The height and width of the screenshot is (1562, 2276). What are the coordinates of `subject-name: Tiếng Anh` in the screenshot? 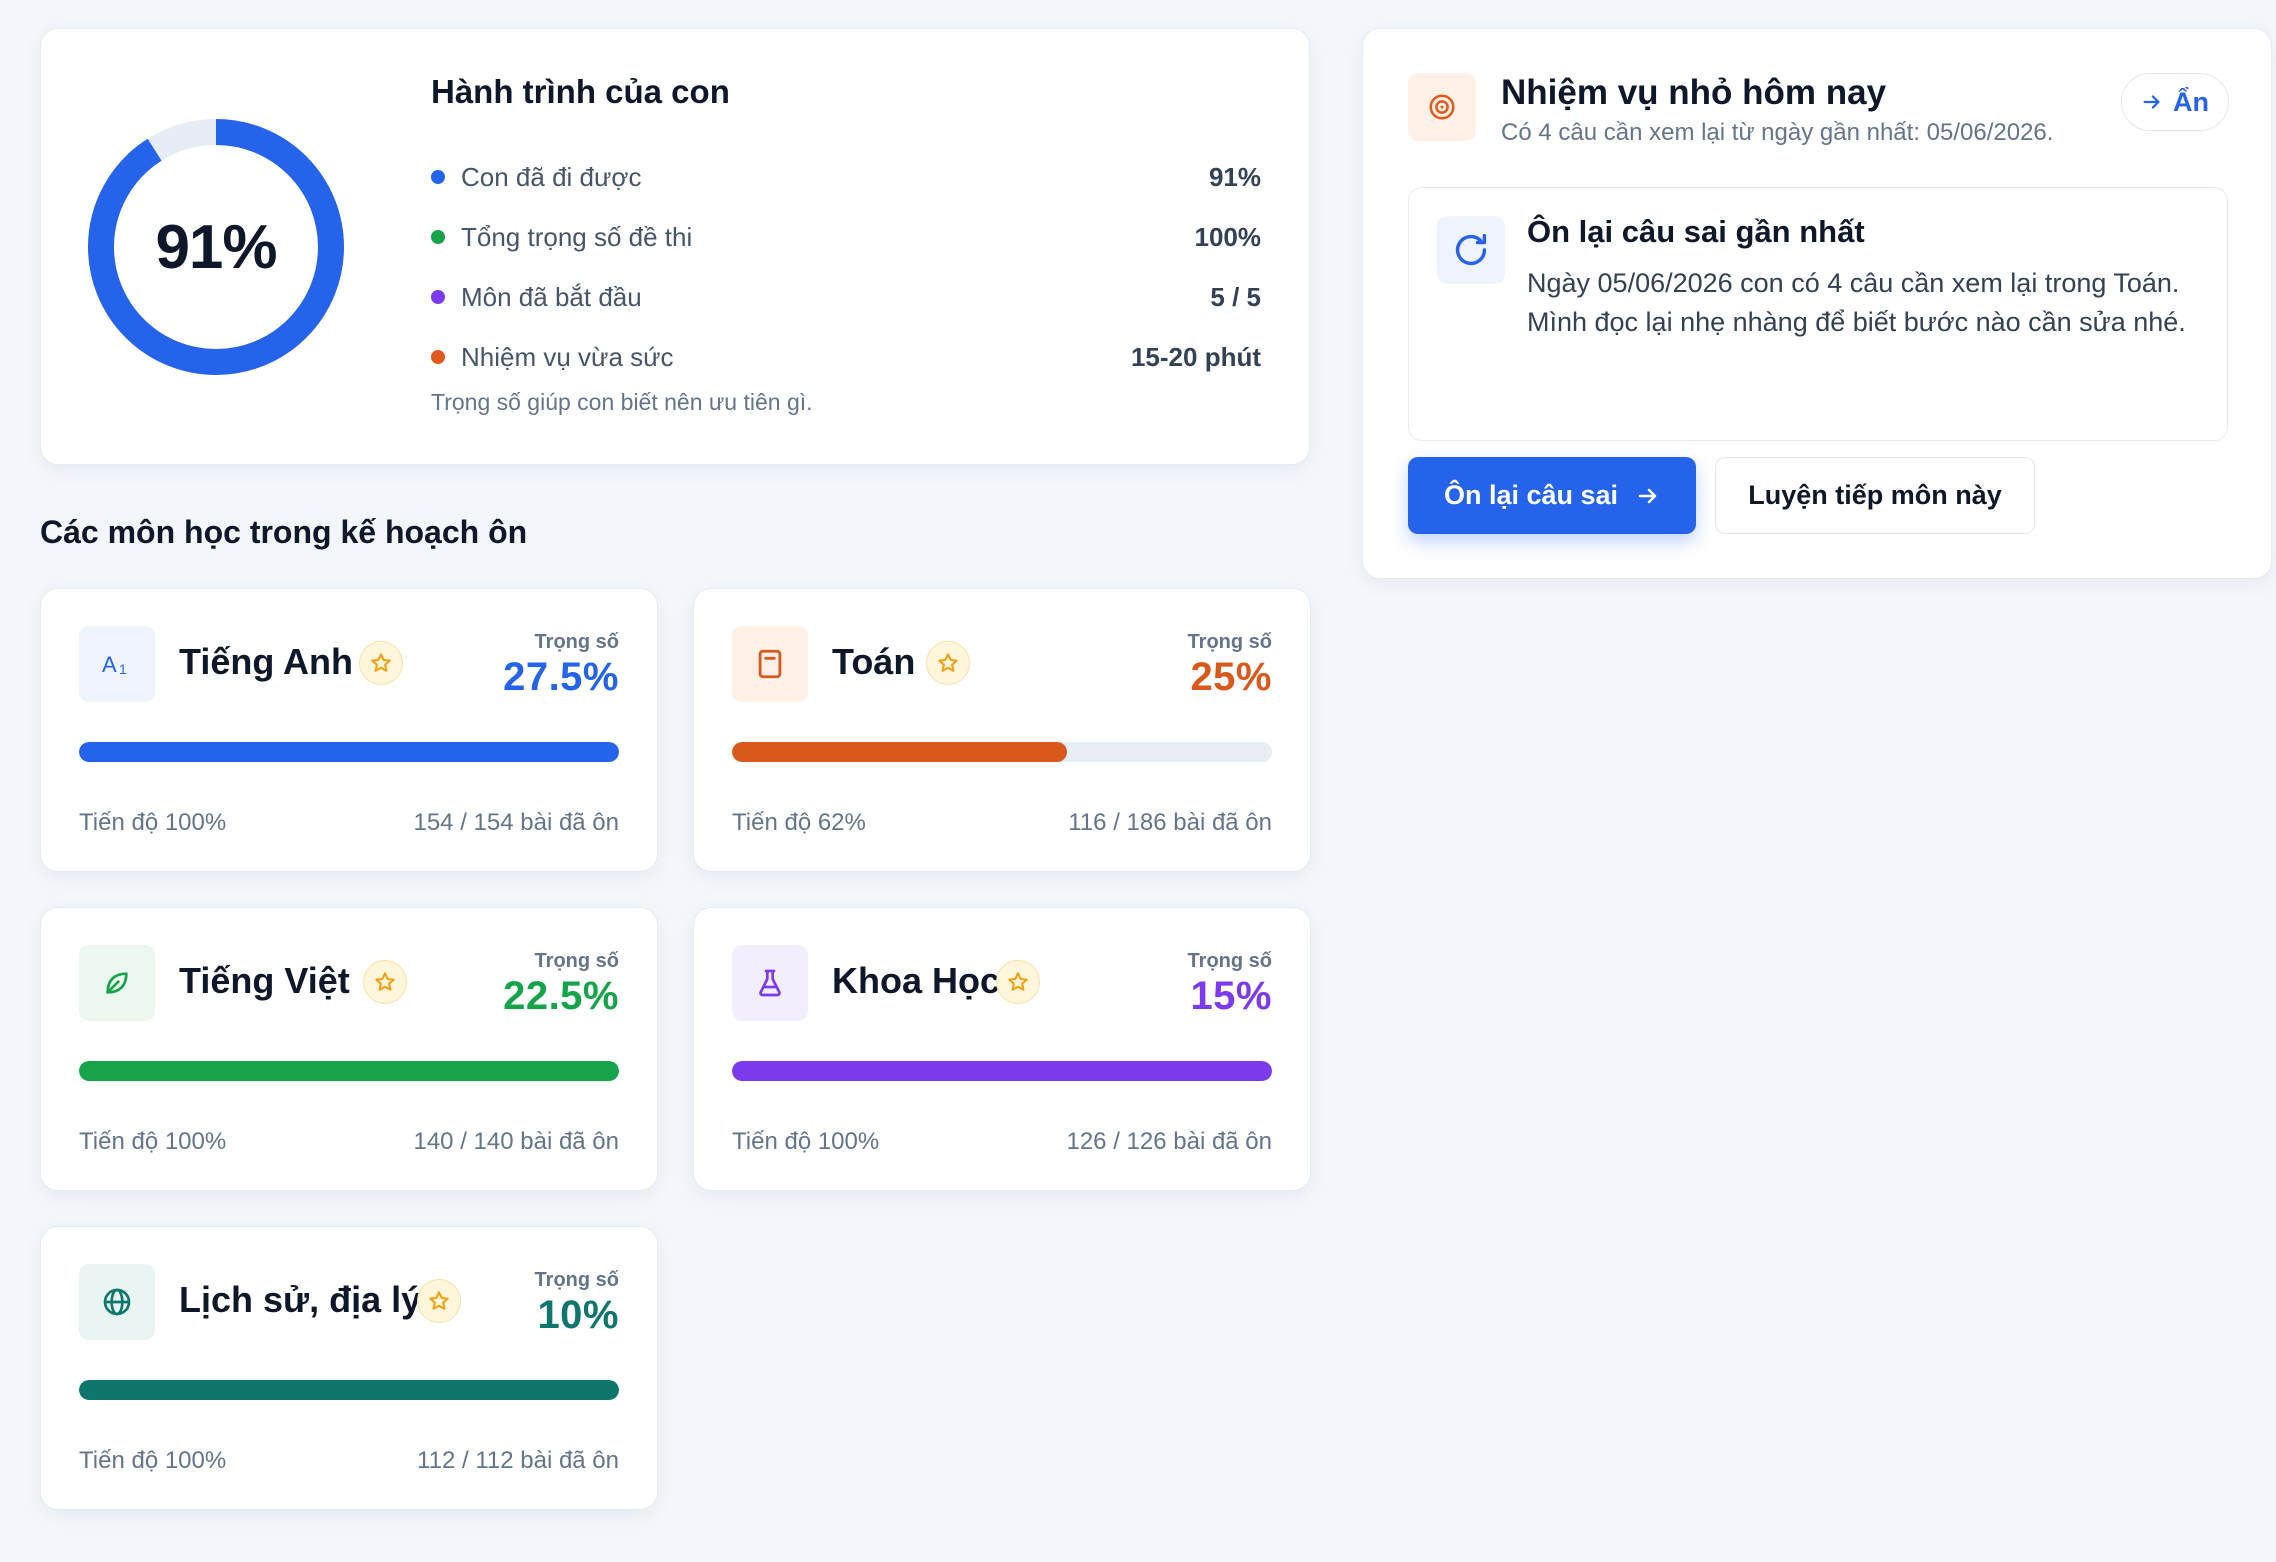 It's located at (266, 661).